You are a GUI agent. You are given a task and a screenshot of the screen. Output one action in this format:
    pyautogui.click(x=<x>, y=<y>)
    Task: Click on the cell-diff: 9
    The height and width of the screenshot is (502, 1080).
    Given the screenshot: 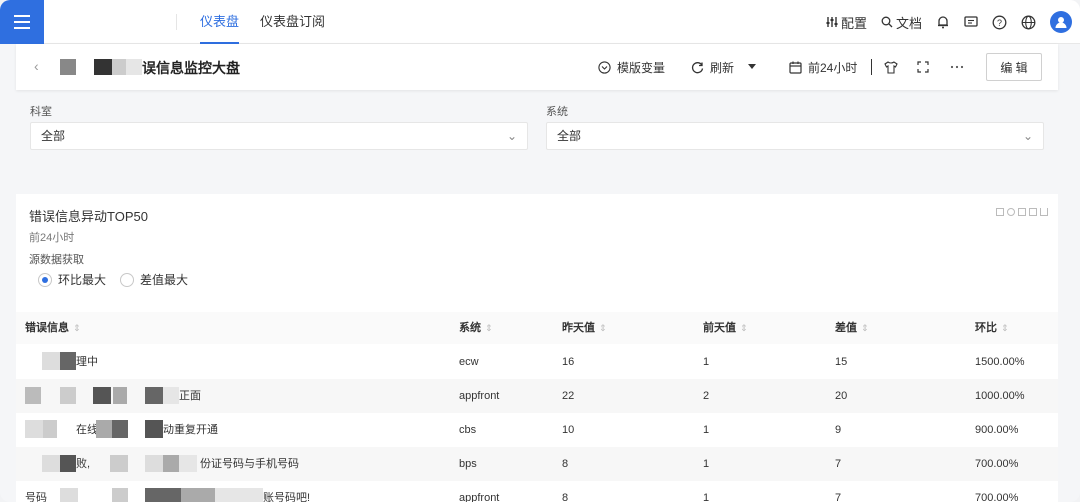 What is the action you would take?
    pyautogui.click(x=838, y=430)
    